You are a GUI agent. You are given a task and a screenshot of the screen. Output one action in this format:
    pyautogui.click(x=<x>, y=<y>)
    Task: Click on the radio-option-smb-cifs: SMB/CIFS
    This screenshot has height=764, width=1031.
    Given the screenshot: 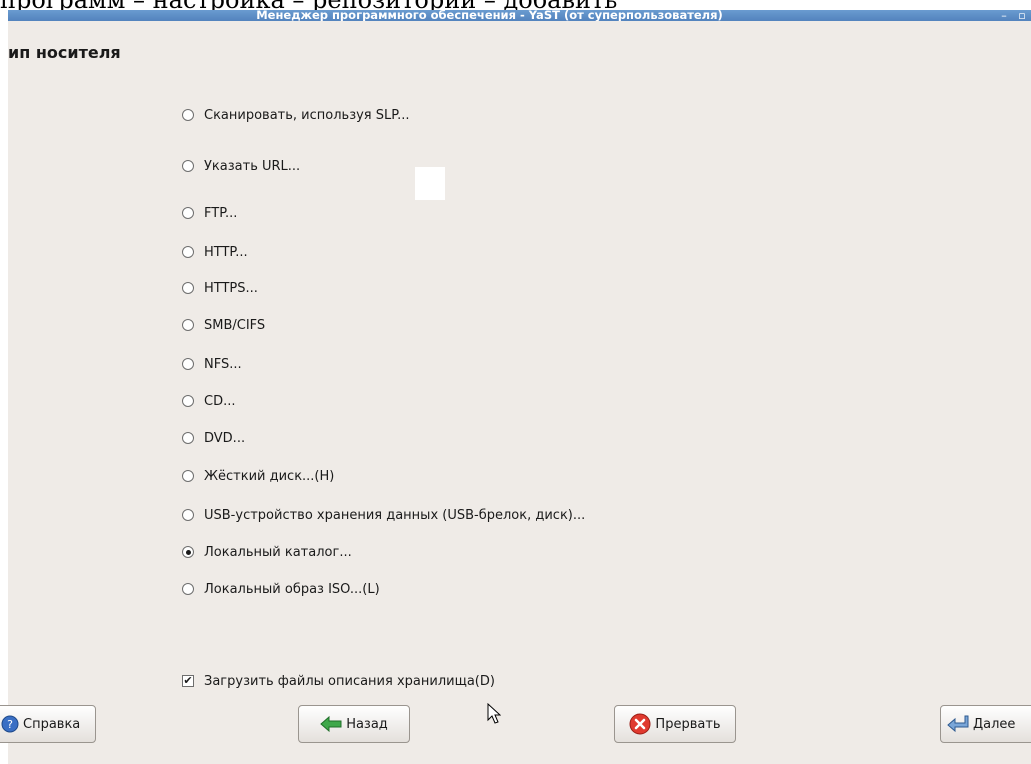 What is the action you would take?
    pyautogui.click(x=223, y=325)
    